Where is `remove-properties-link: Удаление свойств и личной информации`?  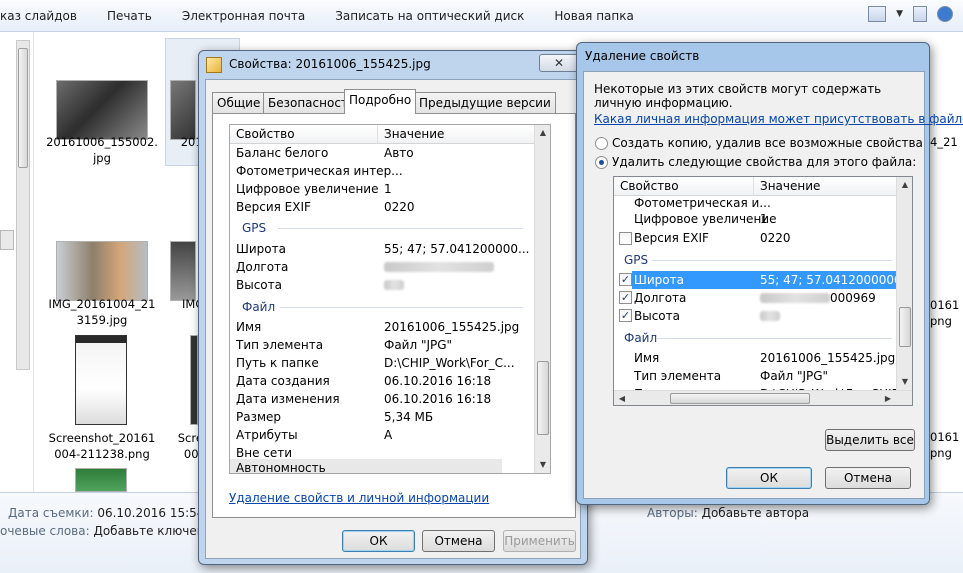
remove-properties-link: Удаление свойств и личной информации is located at coordinates (359, 498).